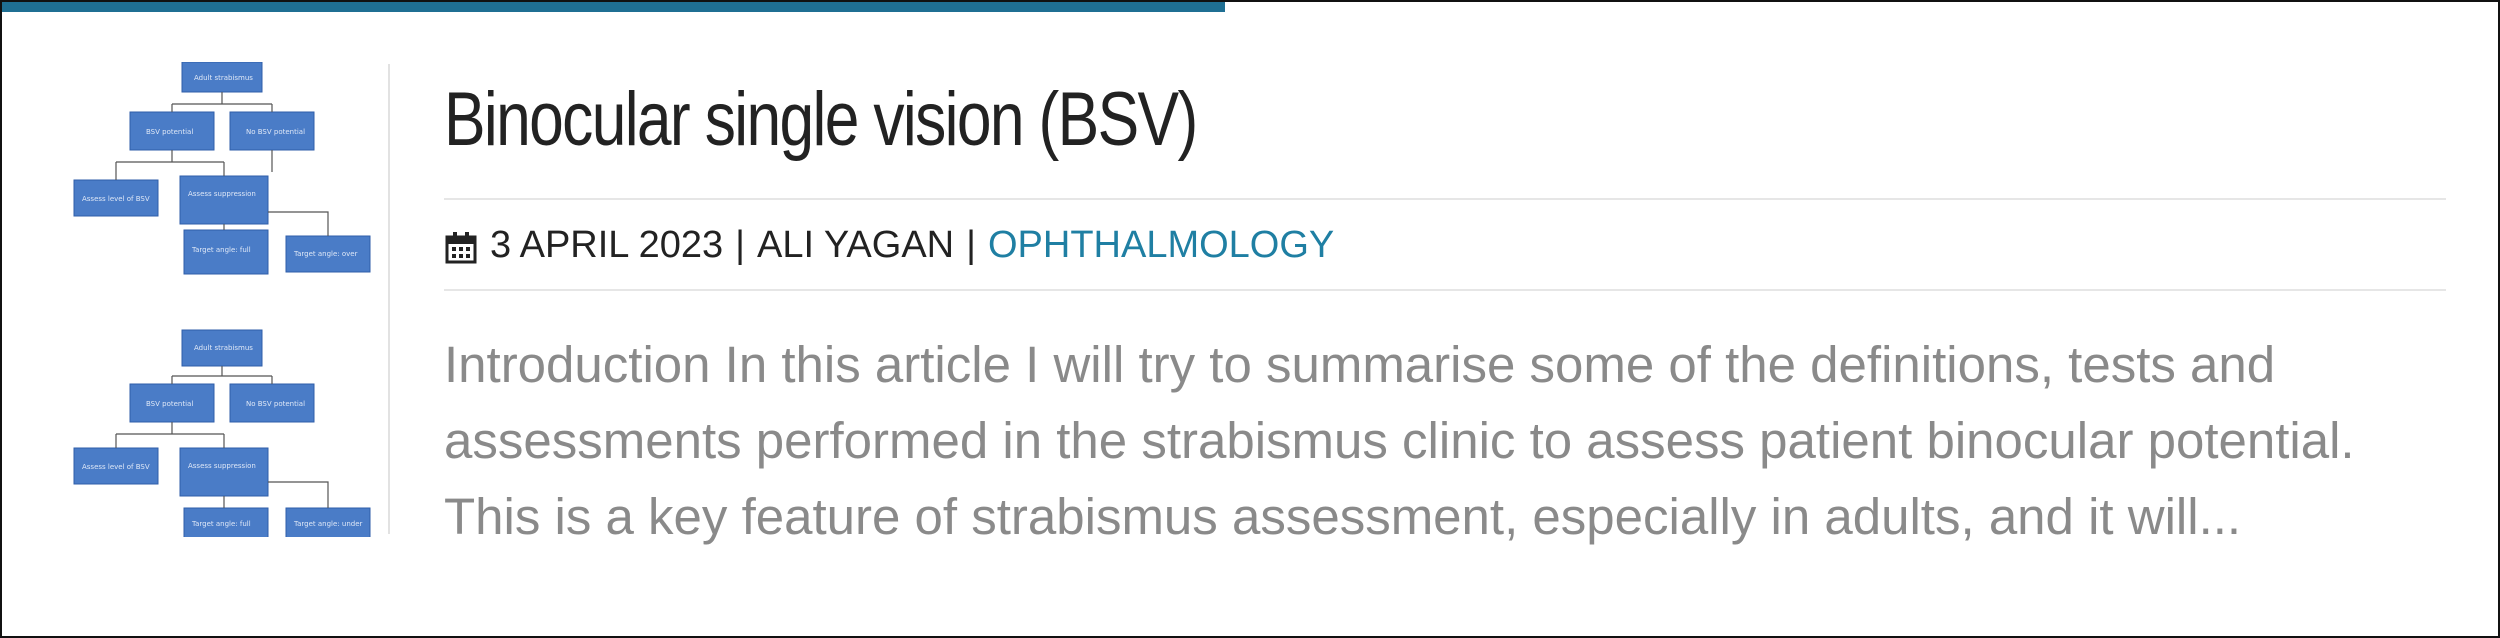 The image size is (2500, 638). What do you see at coordinates (328, 524) in the screenshot?
I see `svg-text: Target angle: under` at bounding box center [328, 524].